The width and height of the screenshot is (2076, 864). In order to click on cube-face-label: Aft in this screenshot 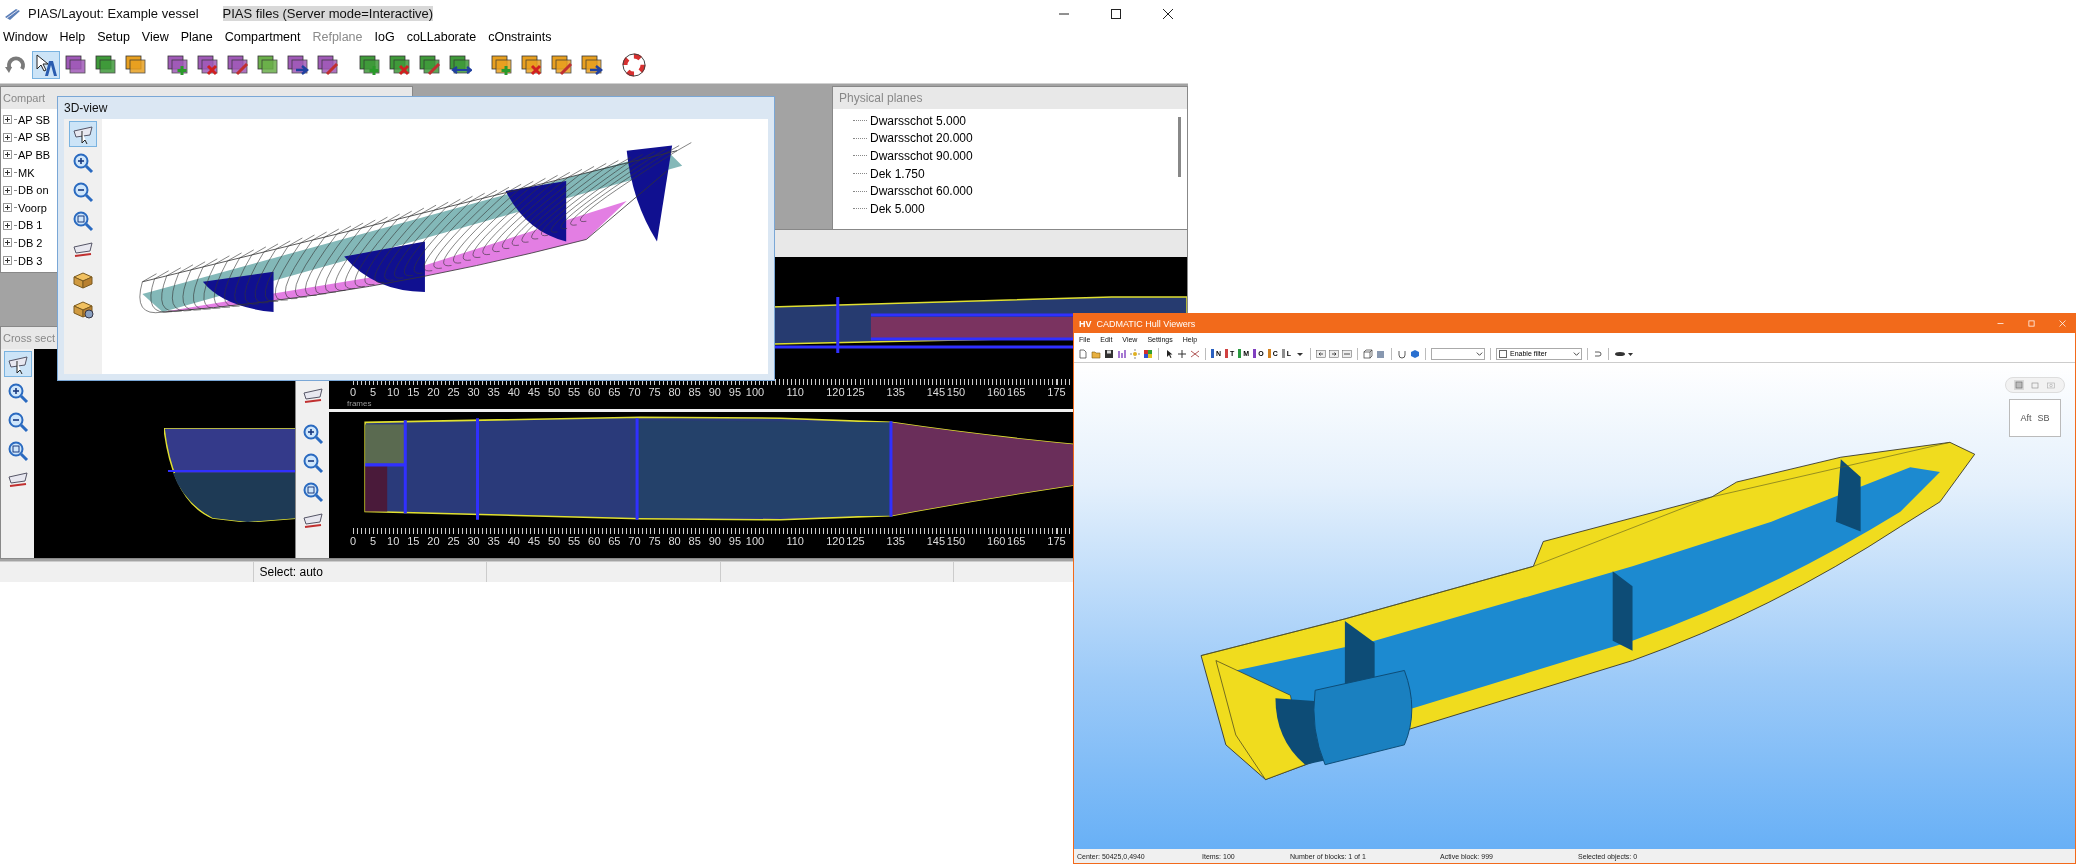, I will do `click(2026, 418)`.